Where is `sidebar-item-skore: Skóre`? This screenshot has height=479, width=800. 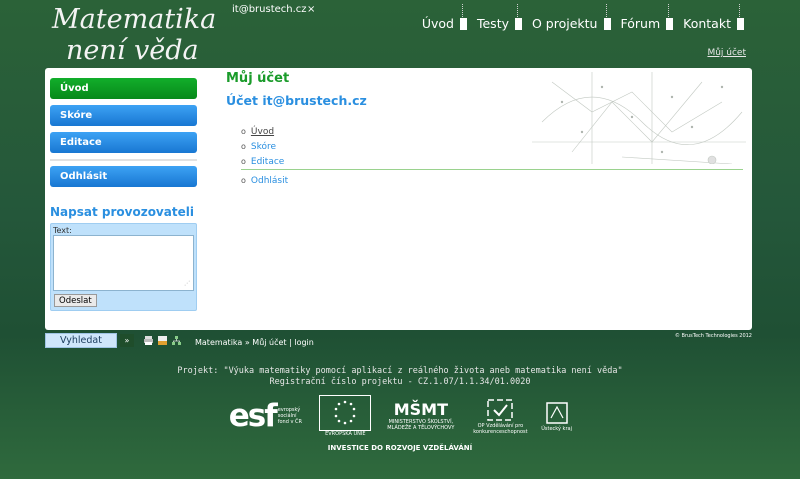 sidebar-item-skore: Skóre is located at coordinates (123, 115).